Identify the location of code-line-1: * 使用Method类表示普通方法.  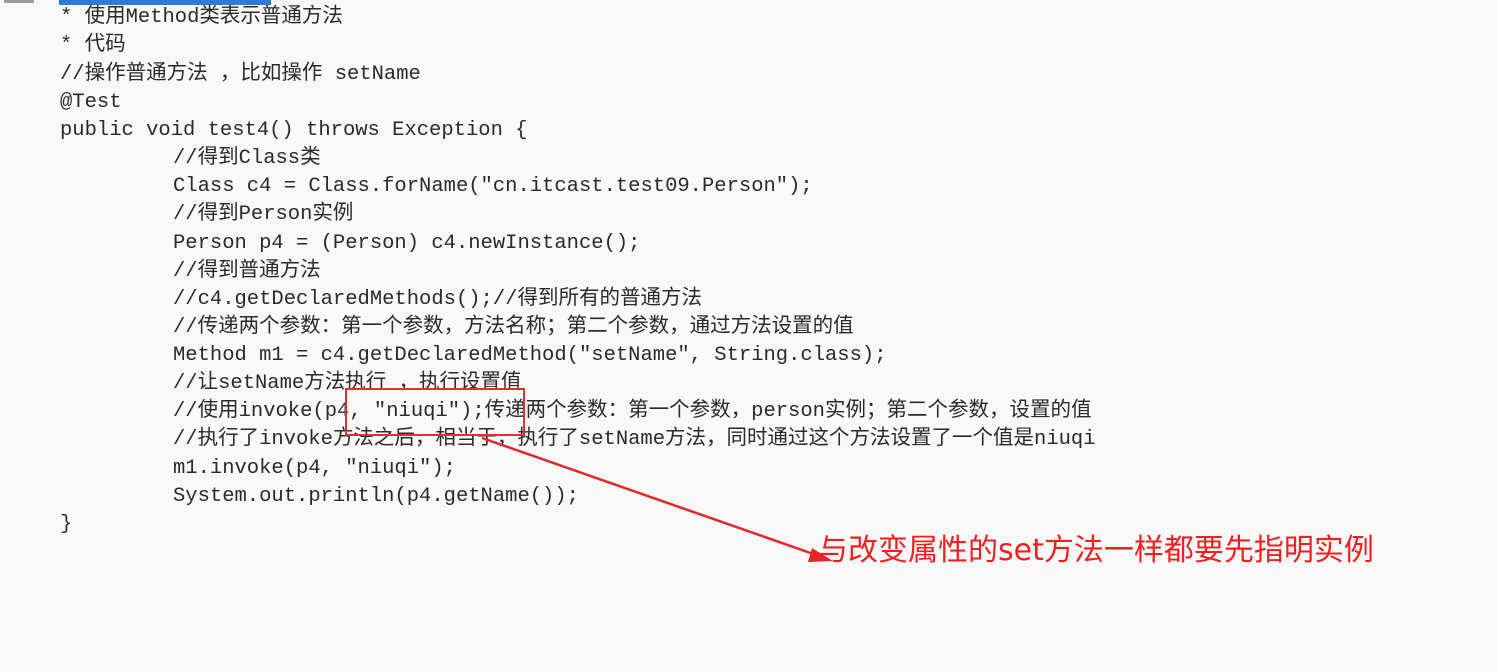
(201, 17).